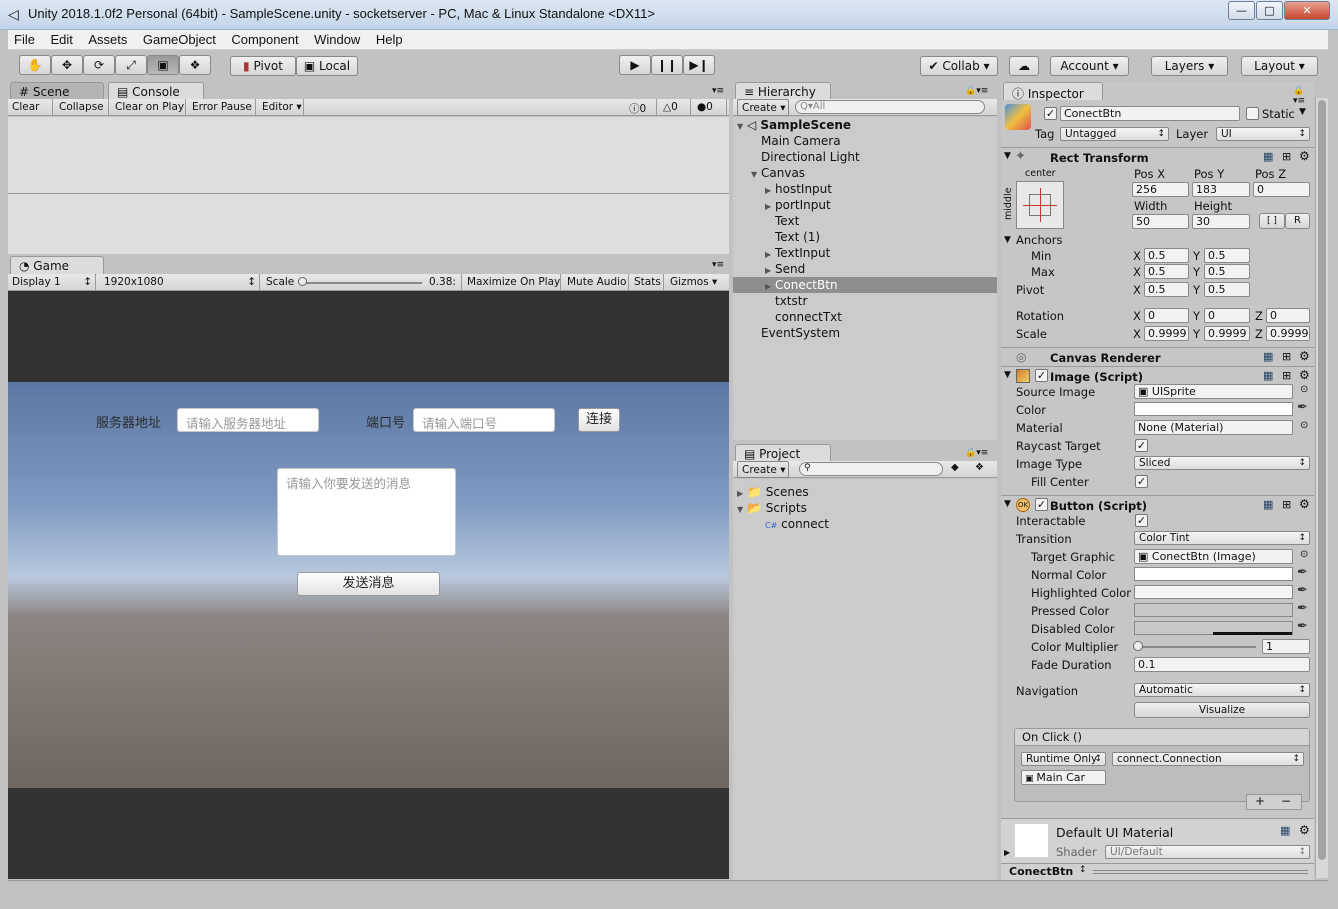 This screenshot has width=1338, height=909. Describe the element at coordinates (718, 265) in the screenshot. I see `game-panel-menu-icon: ▾≡` at that location.